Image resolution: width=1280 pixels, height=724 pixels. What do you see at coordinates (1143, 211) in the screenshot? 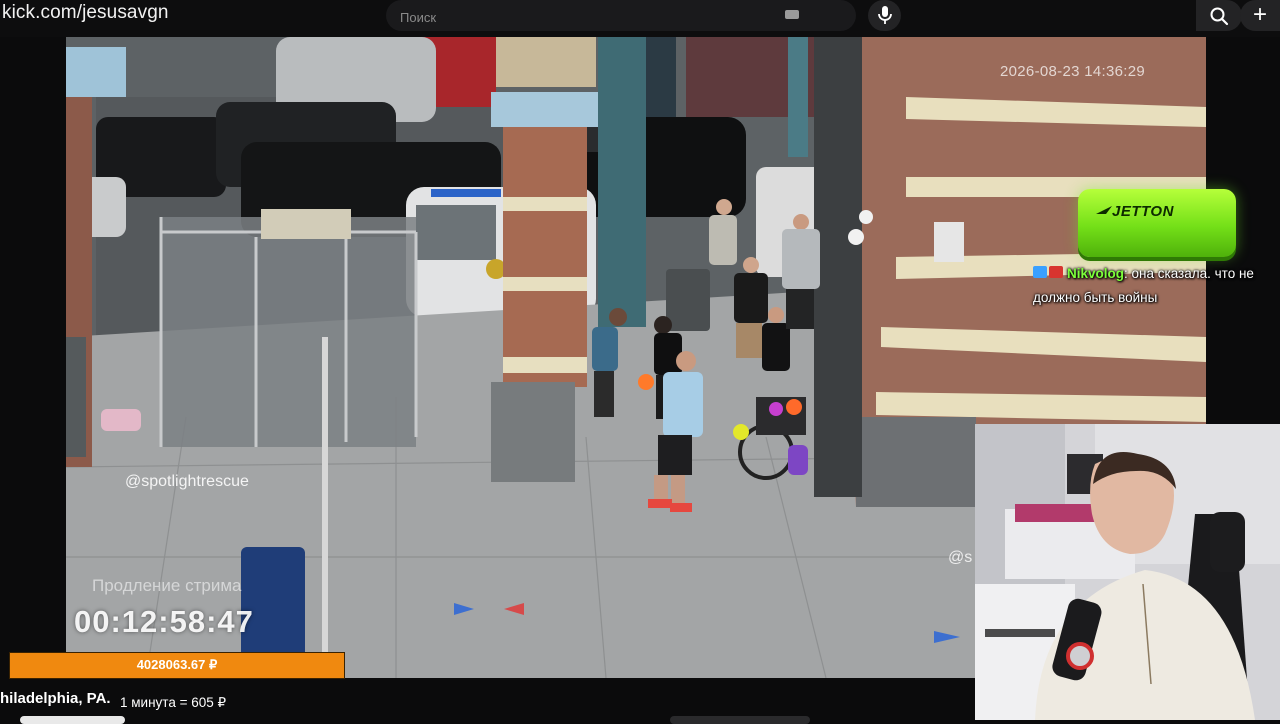
I see `sponsor-logo-text: JETTON` at bounding box center [1143, 211].